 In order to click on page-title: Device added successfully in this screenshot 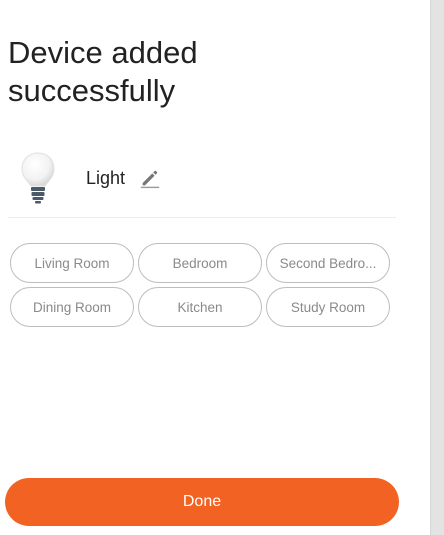, I will do `click(103, 71)`.